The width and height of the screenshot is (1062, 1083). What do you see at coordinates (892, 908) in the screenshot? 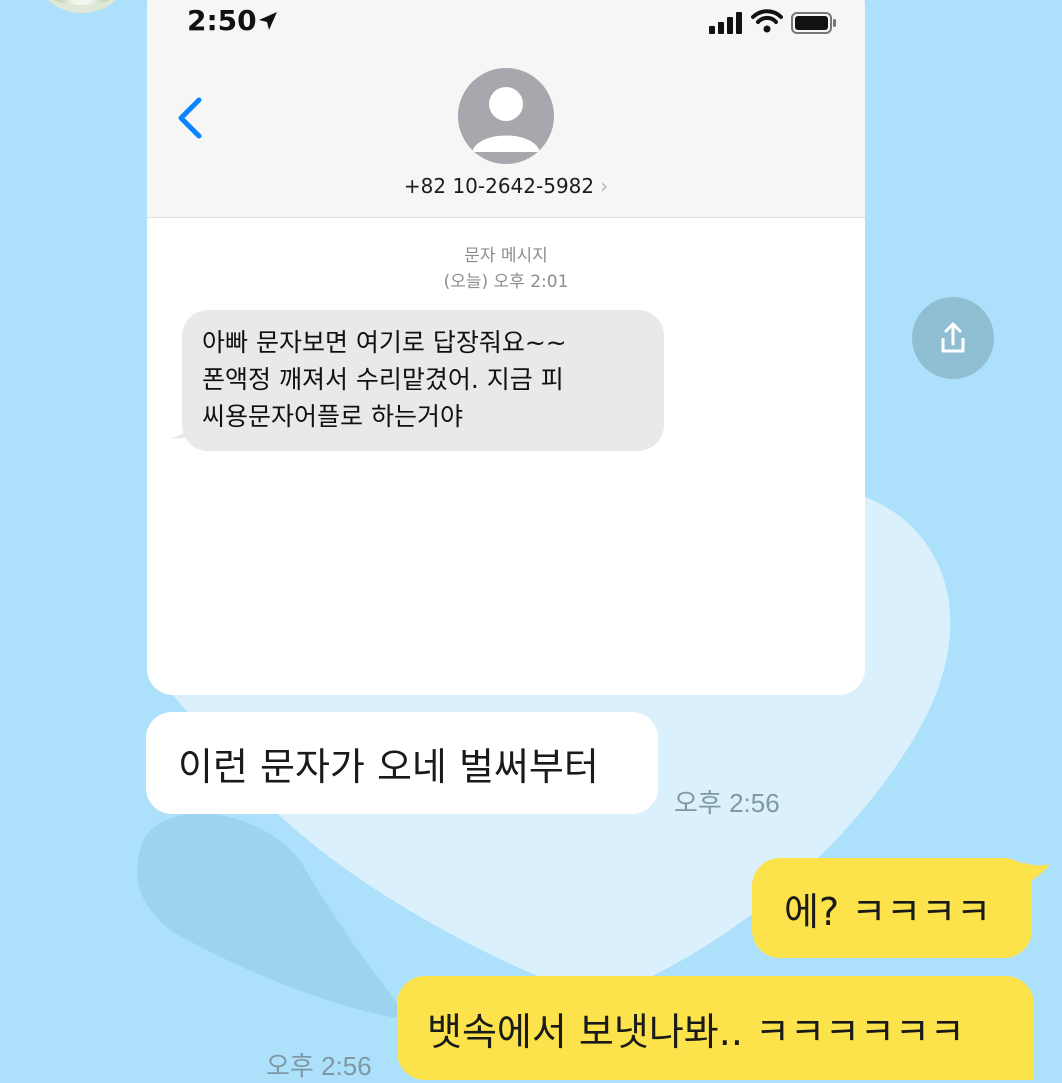
I see `sent-message-bubble: 에? ㅋㅋㅋㅋ` at bounding box center [892, 908].